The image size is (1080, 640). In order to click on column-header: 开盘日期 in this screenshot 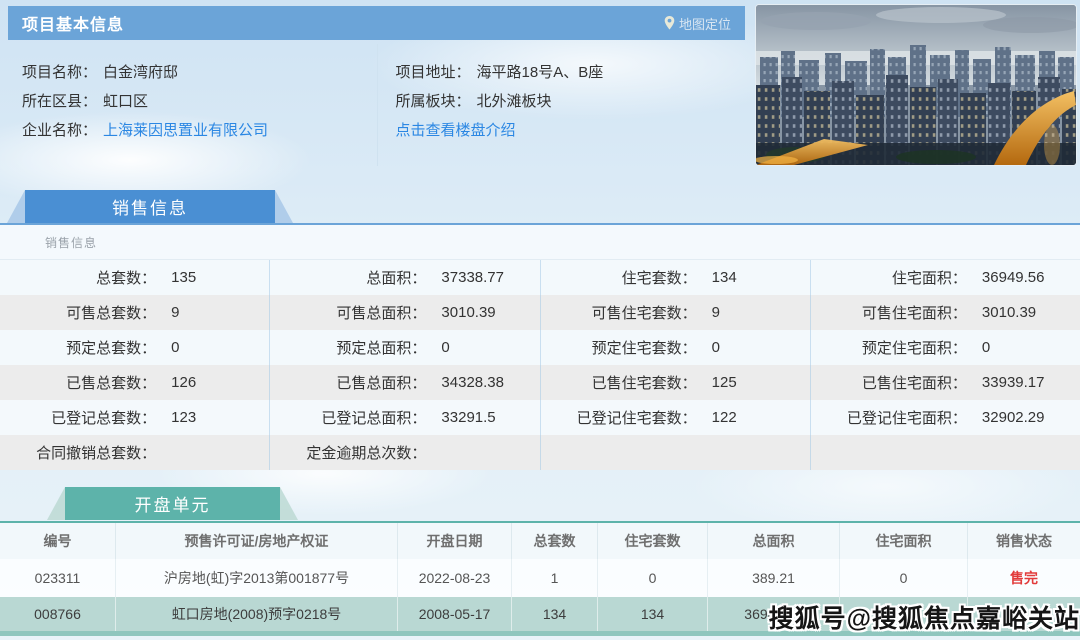, I will do `click(455, 541)`.